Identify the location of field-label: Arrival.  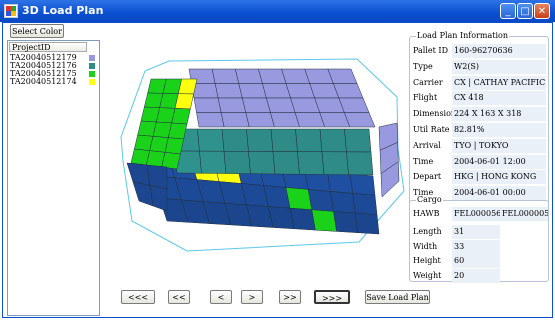
(427, 145).